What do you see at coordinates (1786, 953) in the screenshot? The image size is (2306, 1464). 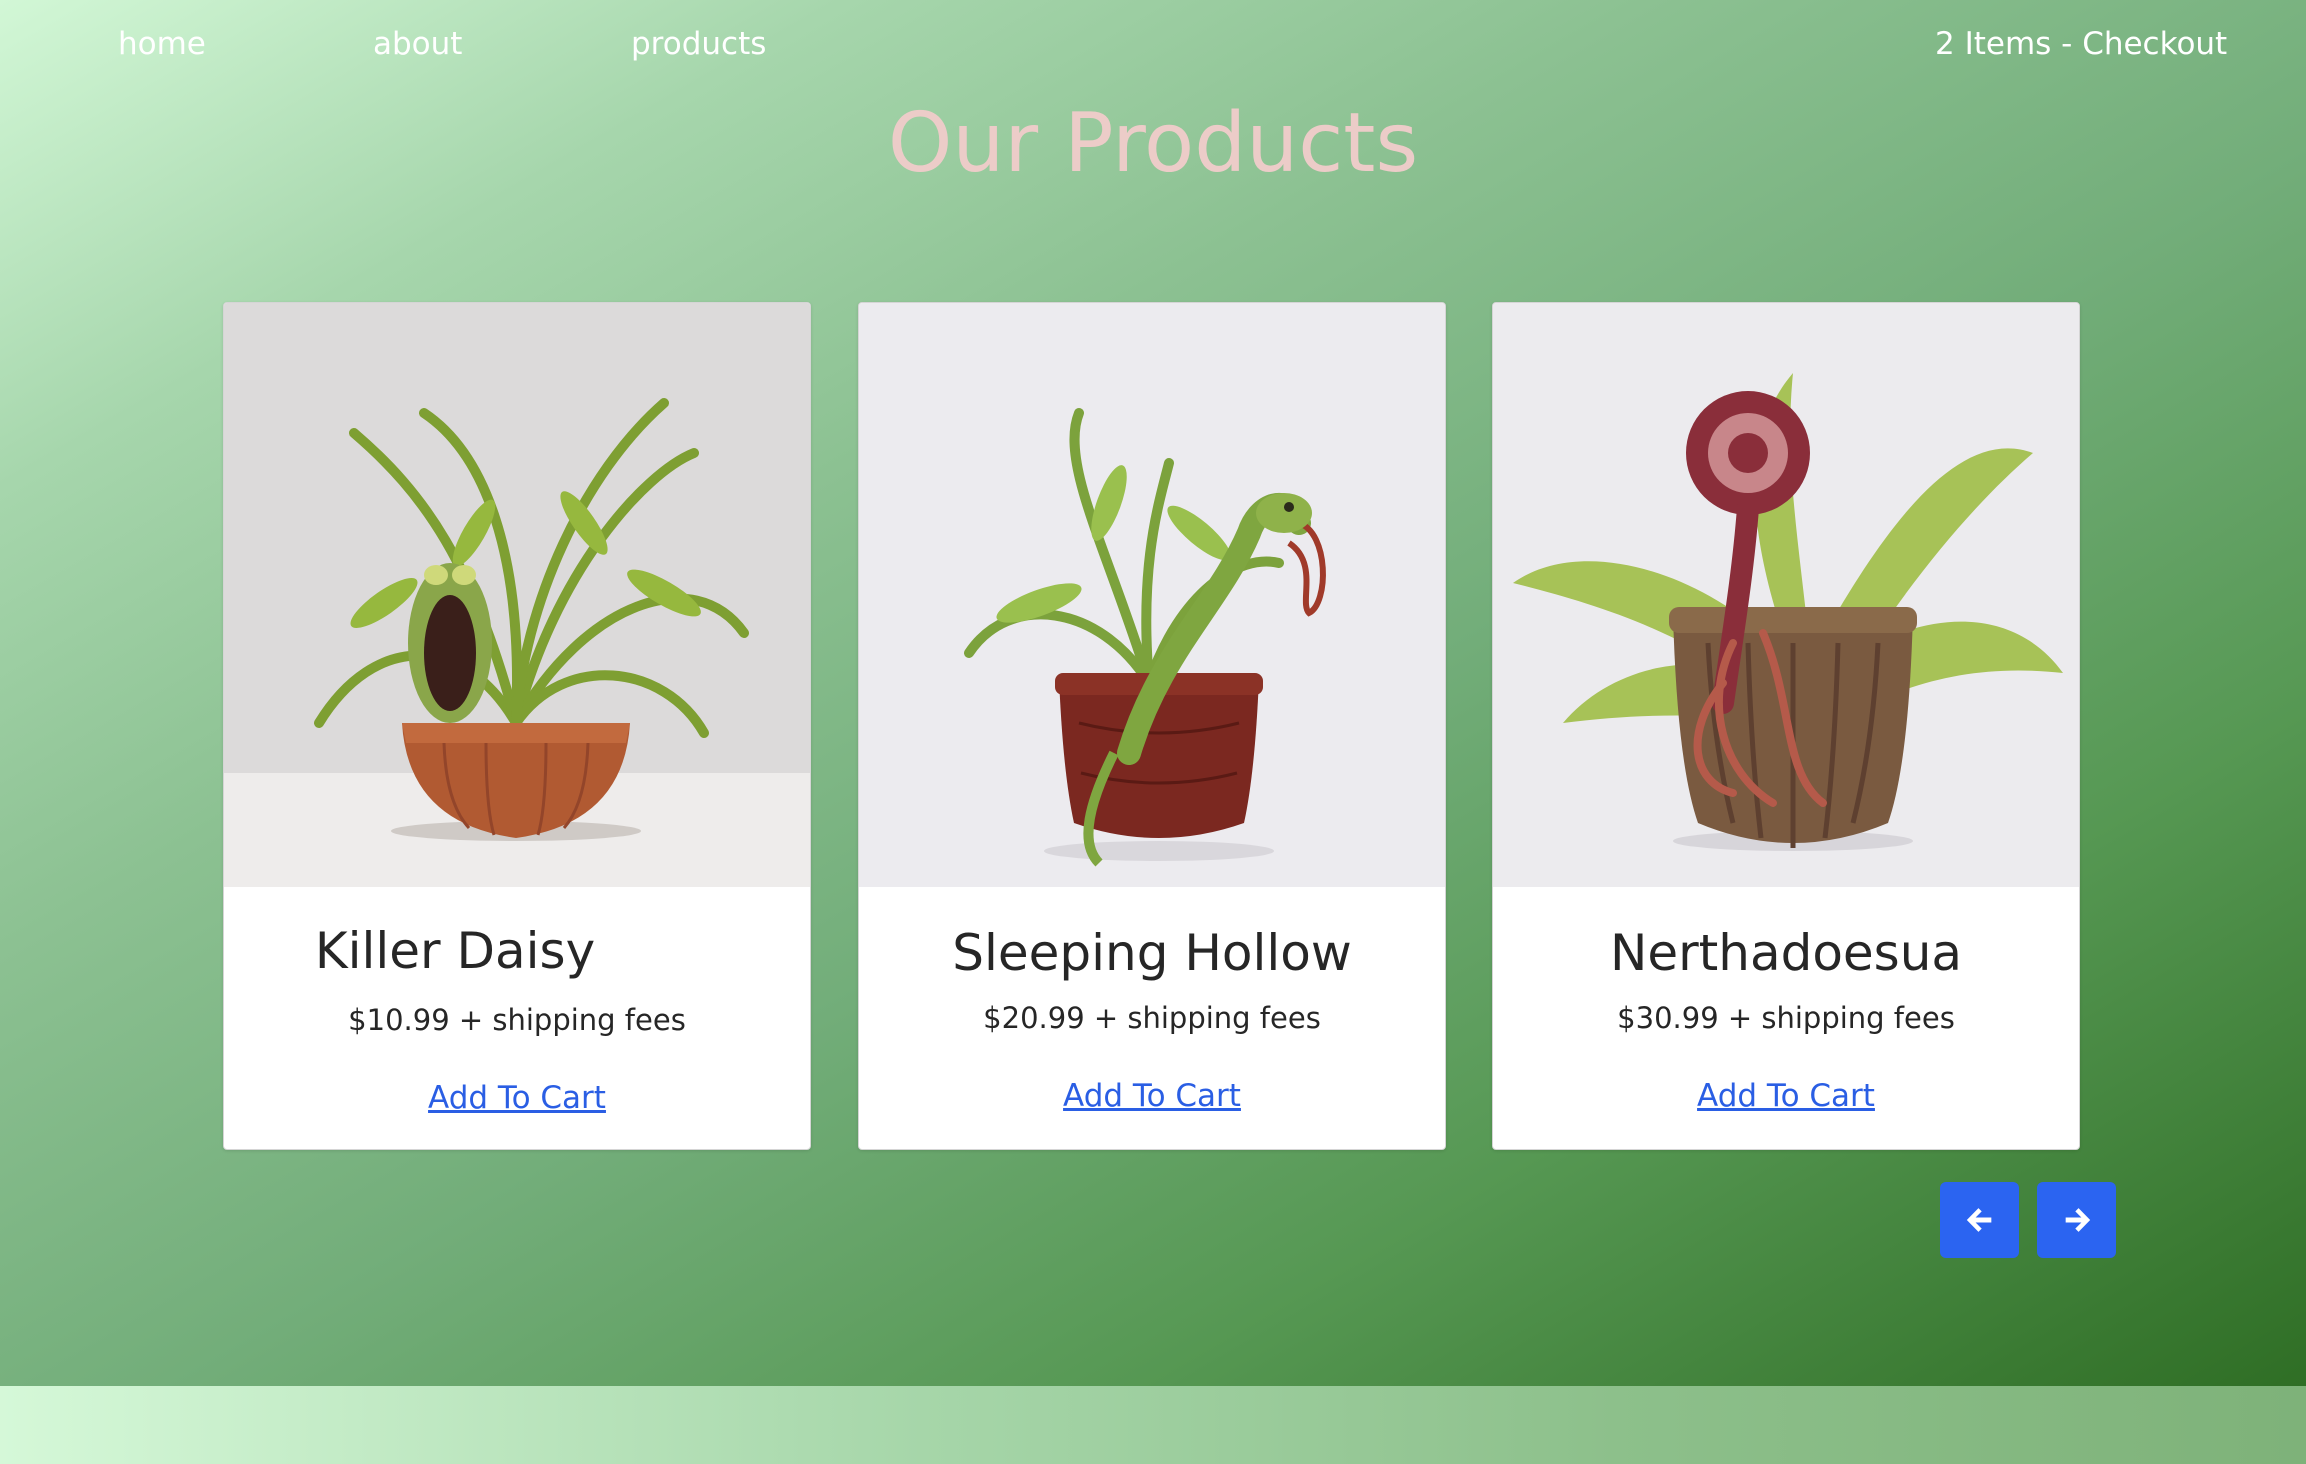 I see `product-name: Nerthadoesua` at bounding box center [1786, 953].